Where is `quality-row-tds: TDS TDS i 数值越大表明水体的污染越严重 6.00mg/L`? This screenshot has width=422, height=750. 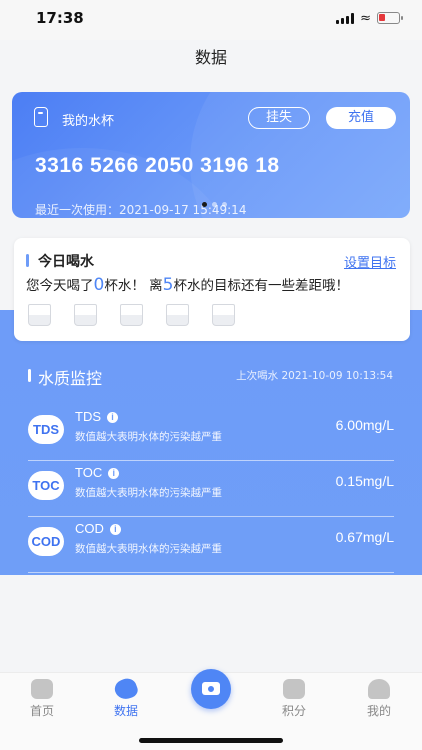
quality-row-tds: TDS TDS i 数值越大表明水体的污染越严重 6.00mg/L is located at coordinates (211, 433).